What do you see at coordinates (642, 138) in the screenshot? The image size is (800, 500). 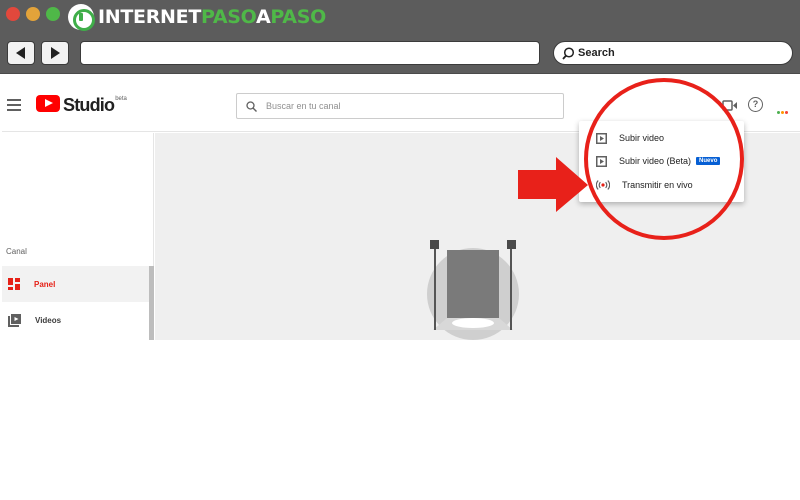 I see `menu-item-label: Subir video` at bounding box center [642, 138].